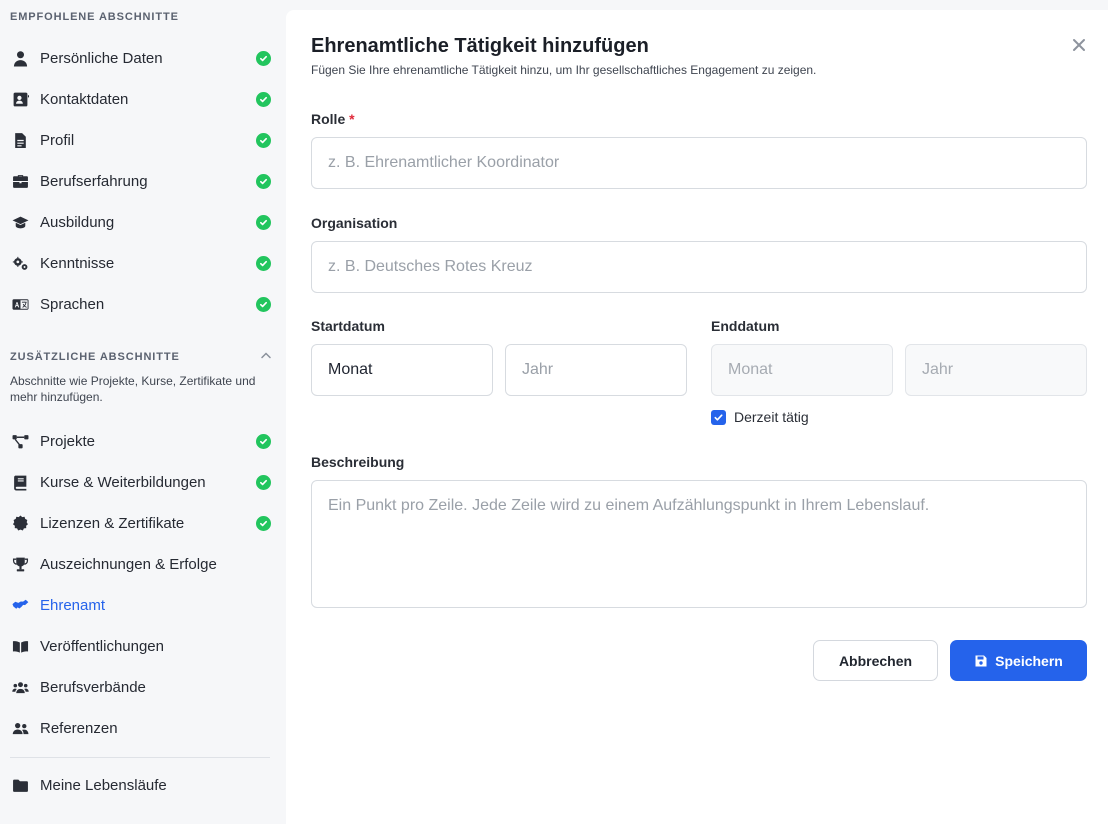 The width and height of the screenshot is (1108, 824). Describe the element at coordinates (981, 660) in the screenshot. I see `floppy-disk-icon` at that location.